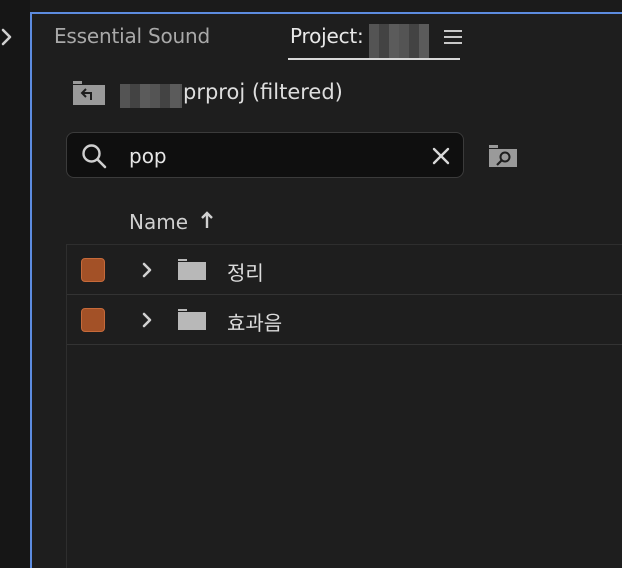 The image size is (622, 568). I want to click on search-input, so click(274, 156).